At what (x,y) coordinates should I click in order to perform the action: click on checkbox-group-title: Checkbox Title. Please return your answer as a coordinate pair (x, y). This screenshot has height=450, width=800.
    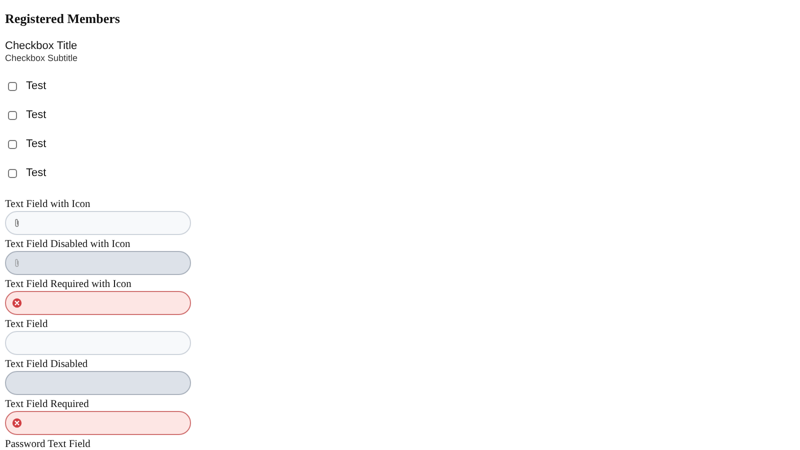
    Looking at the image, I should click on (41, 46).